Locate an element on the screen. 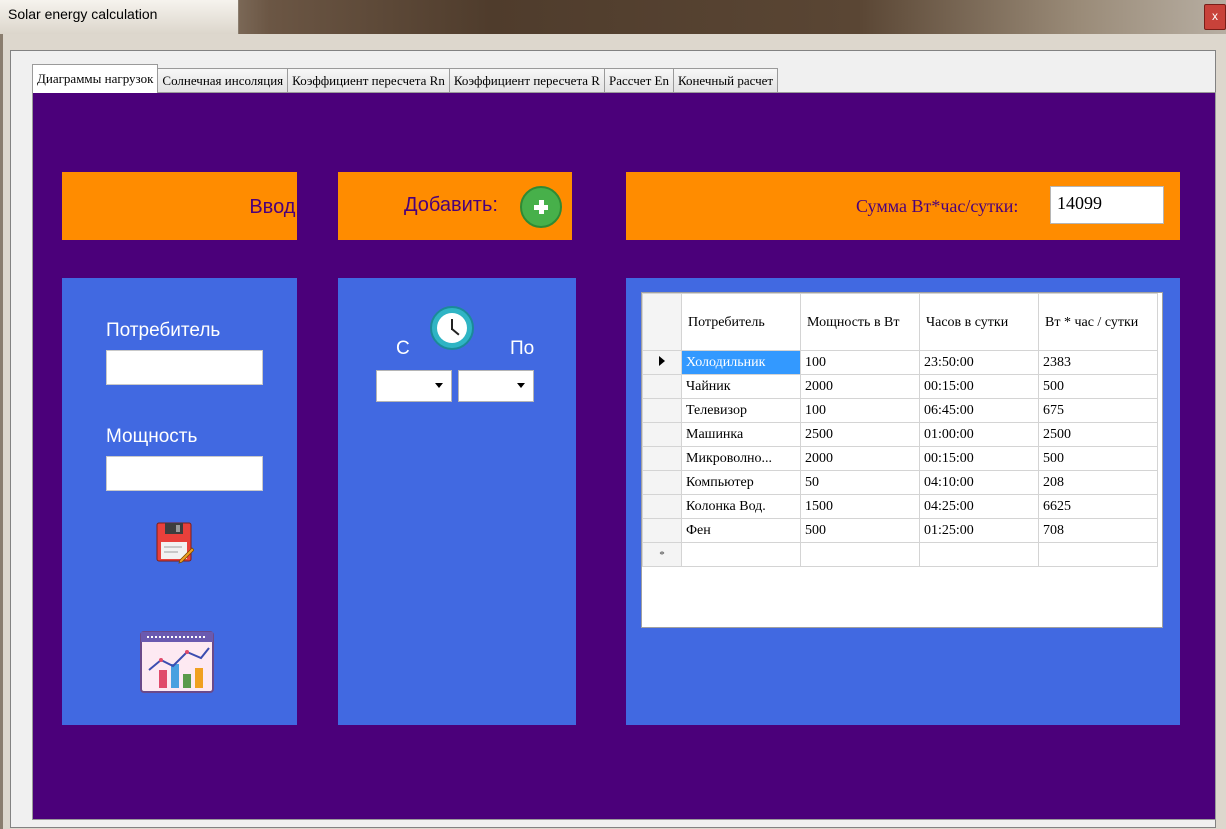 The height and width of the screenshot is (829, 1226). table-row: Компьютер 50 04:10:00 208 is located at coordinates (900, 482).